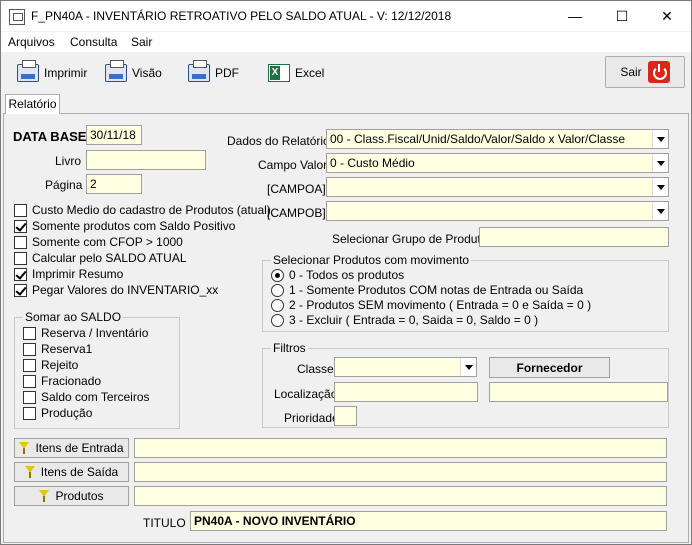 This screenshot has height=545, width=692. What do you see at coordinates (78, 274) in the screenshot?
I see `option-label: Imprimir Resumo` at bounding box center [78, 274].